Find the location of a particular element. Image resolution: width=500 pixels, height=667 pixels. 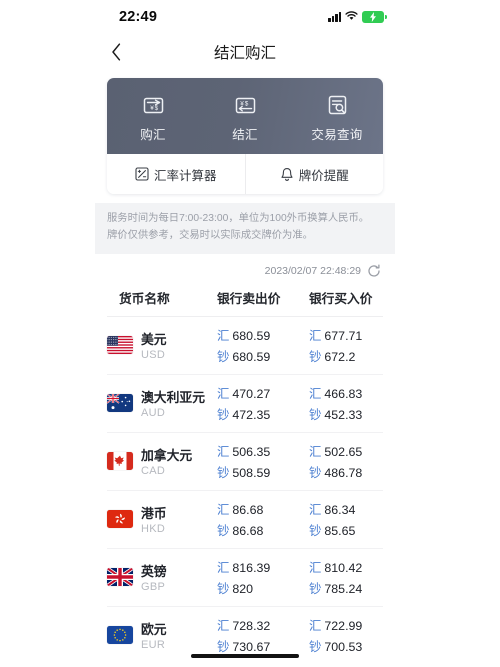

page-title: 结汇购汇 is located at coordinates (244, 53).